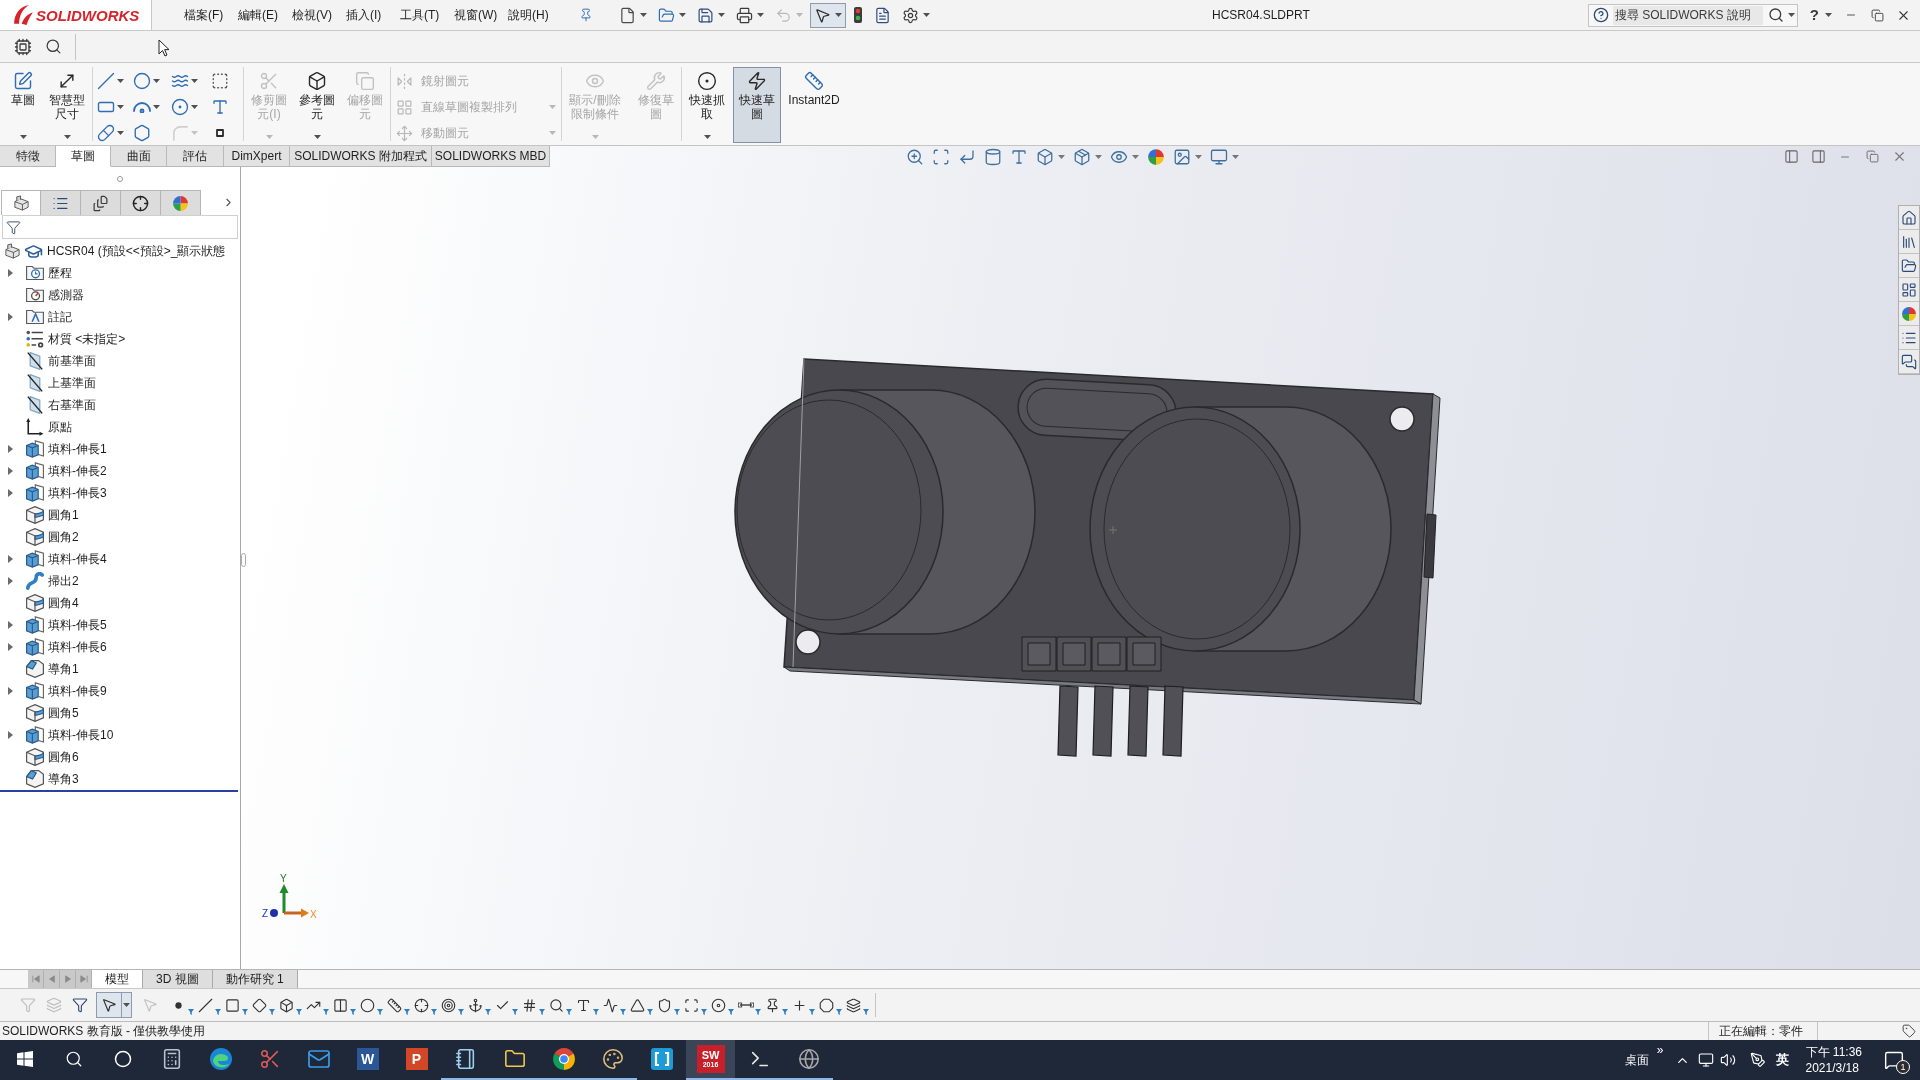 The height and width of the screenshot is (1080, 1920). Describe the element at coordinates (707, 81) in the screenshot. I see `target-circle-icon` at that location.